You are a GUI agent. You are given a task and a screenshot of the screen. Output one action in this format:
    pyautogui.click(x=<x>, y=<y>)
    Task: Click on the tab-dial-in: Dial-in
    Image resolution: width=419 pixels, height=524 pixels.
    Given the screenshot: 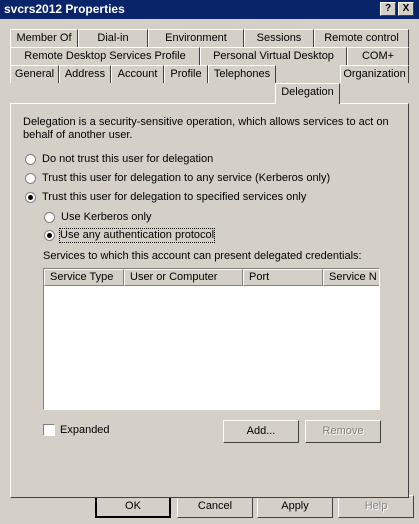 What is the action you would take?
    pyautogui.click(x=113, y=38)
    